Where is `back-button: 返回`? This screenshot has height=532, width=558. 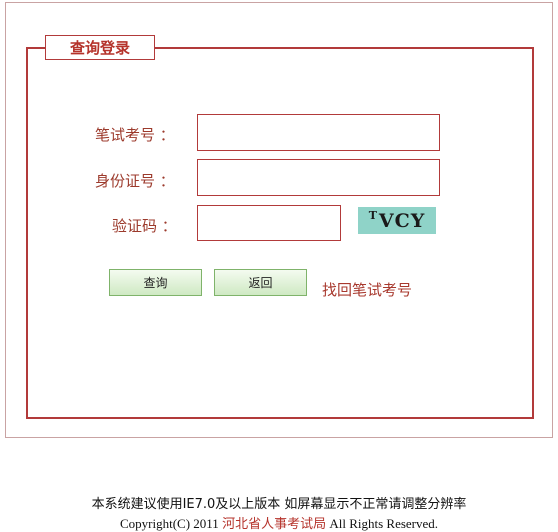
back-button: 返回 is located at coordinates (260, 282).